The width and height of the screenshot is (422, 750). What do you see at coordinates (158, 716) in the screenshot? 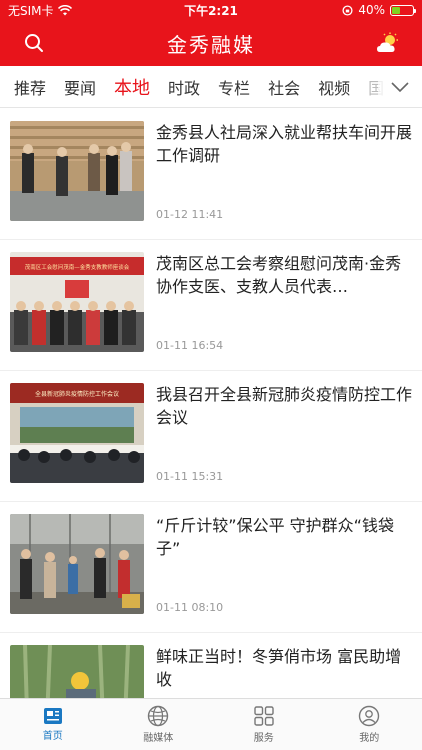
I see `globe-icon` at bounding box center [158, 716].